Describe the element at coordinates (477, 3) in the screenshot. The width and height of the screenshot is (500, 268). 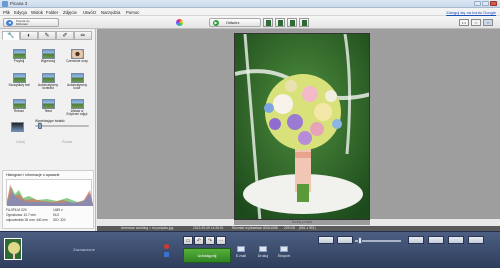
I see `minimize-button` at that location.